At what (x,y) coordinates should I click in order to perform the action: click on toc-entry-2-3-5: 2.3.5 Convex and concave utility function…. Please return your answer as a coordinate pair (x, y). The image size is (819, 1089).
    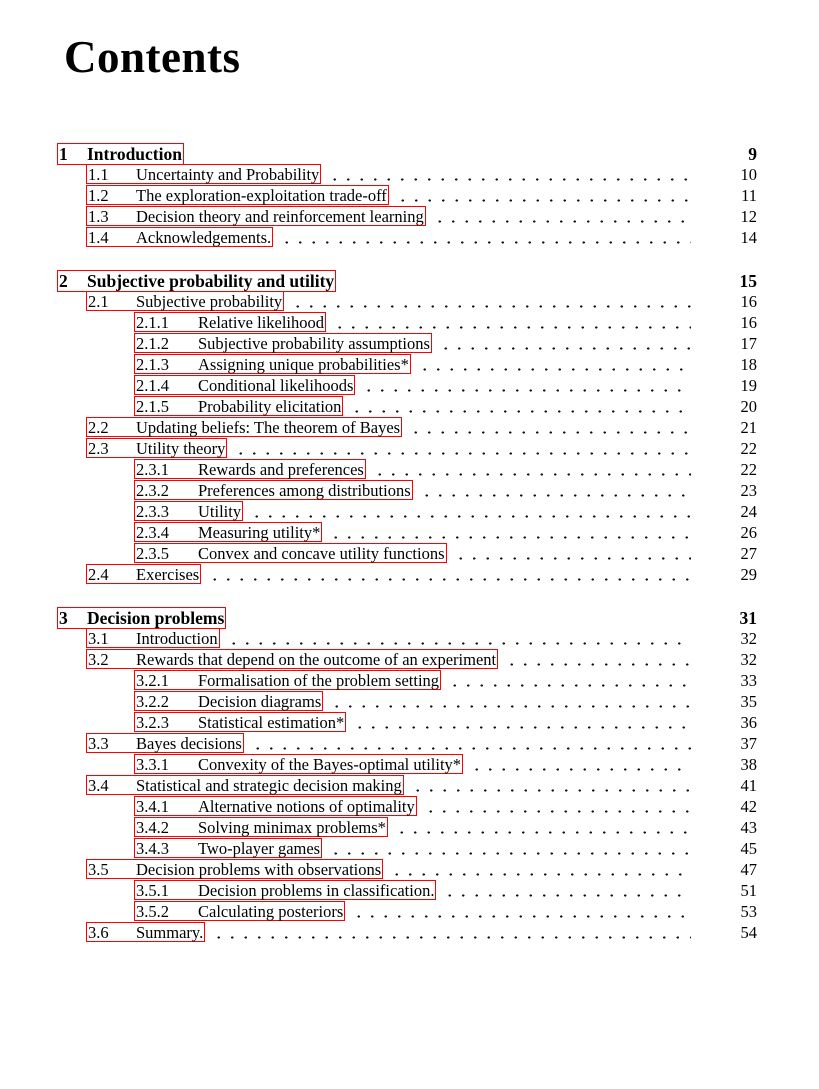
    Looking at the image, I should click on (409, 553).